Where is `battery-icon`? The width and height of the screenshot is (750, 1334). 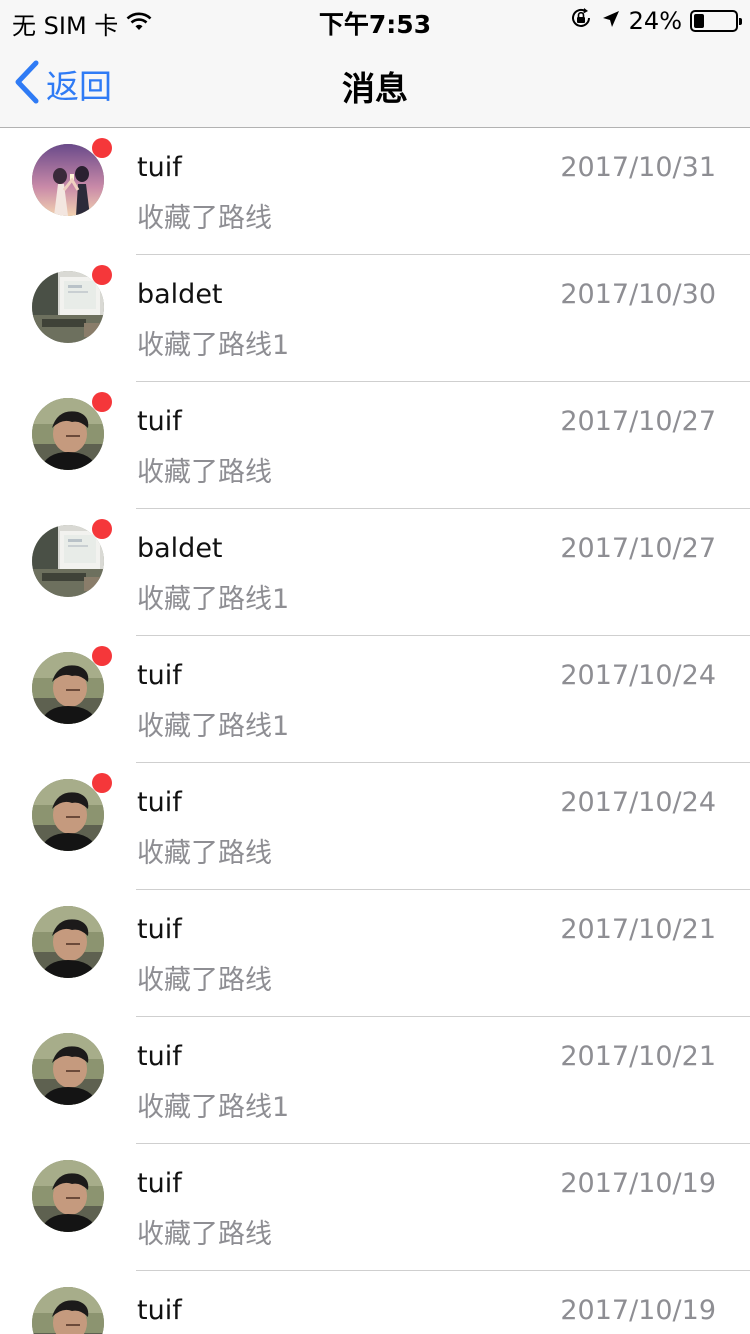 battery-icon is located at coordinates (716, 21).